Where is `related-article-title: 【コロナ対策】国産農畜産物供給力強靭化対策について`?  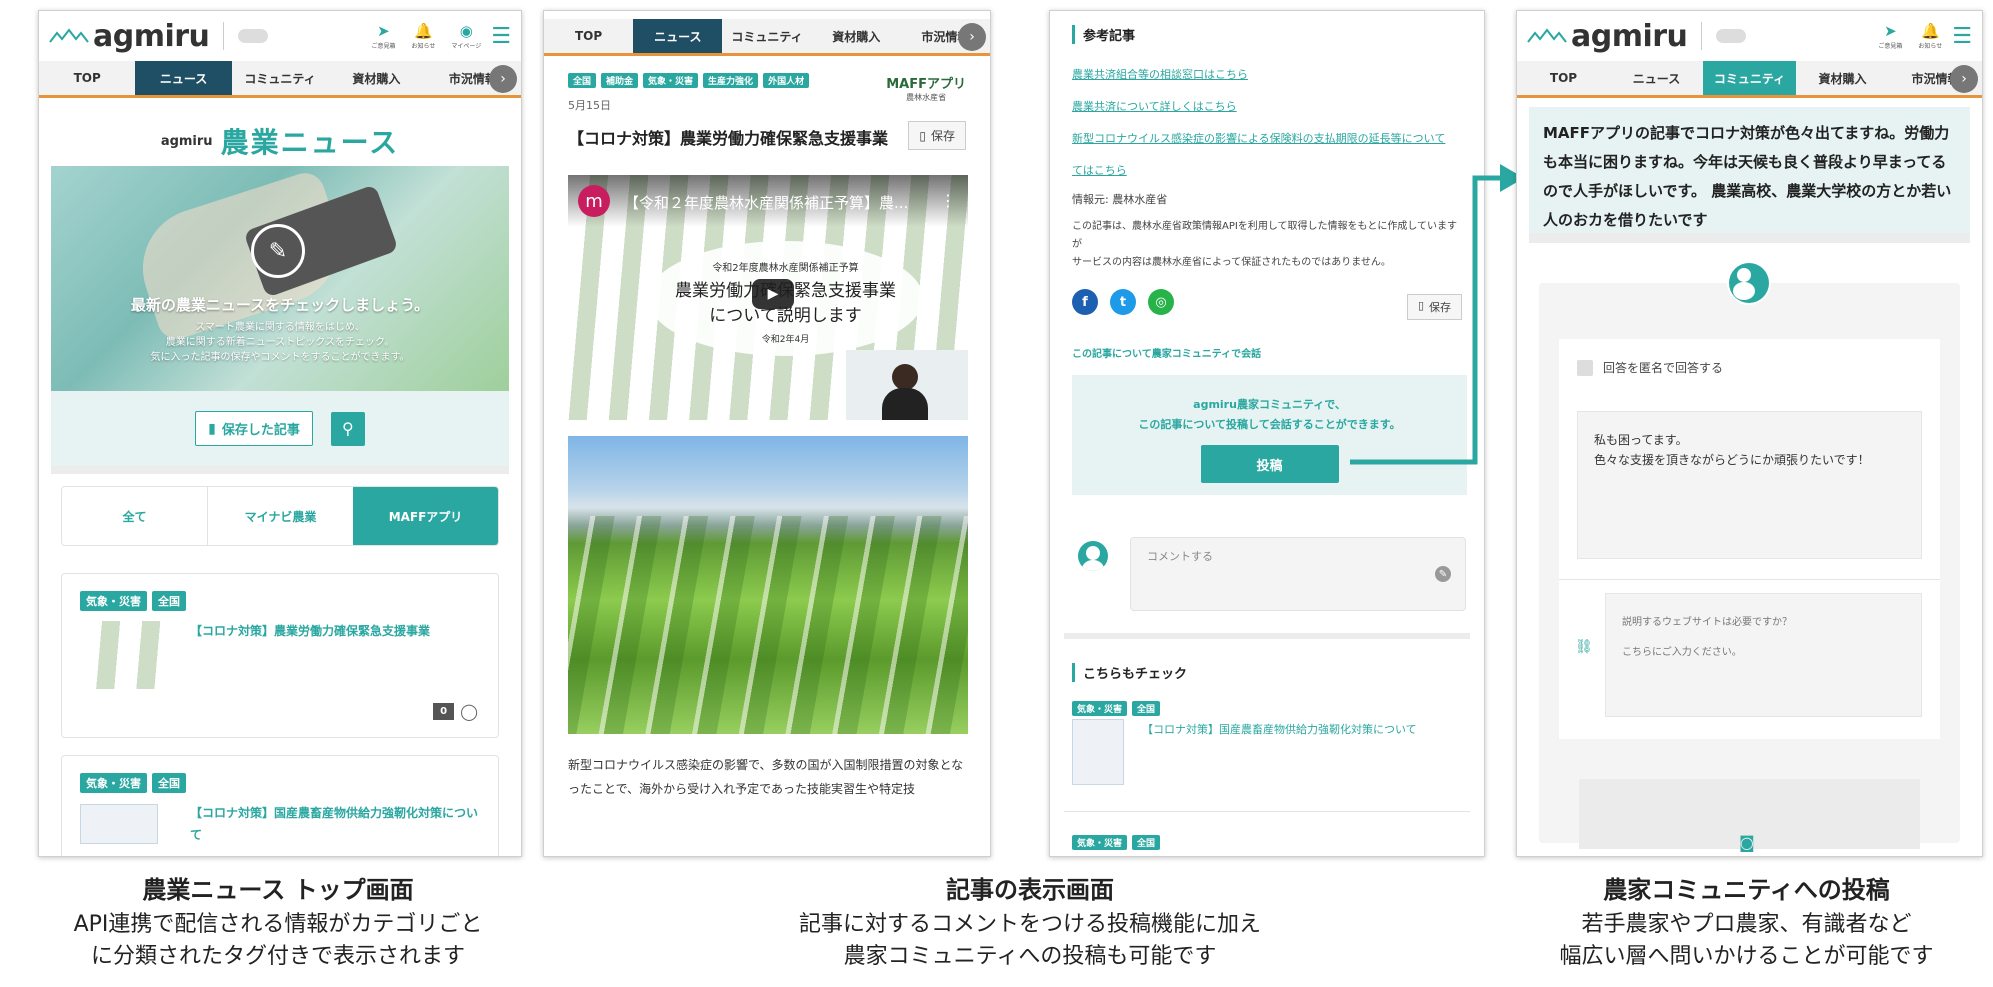 related-article-title: 【コロナ対策】国産農畜産物供給力強靭化対策について is located at coordinates (1279, 729).